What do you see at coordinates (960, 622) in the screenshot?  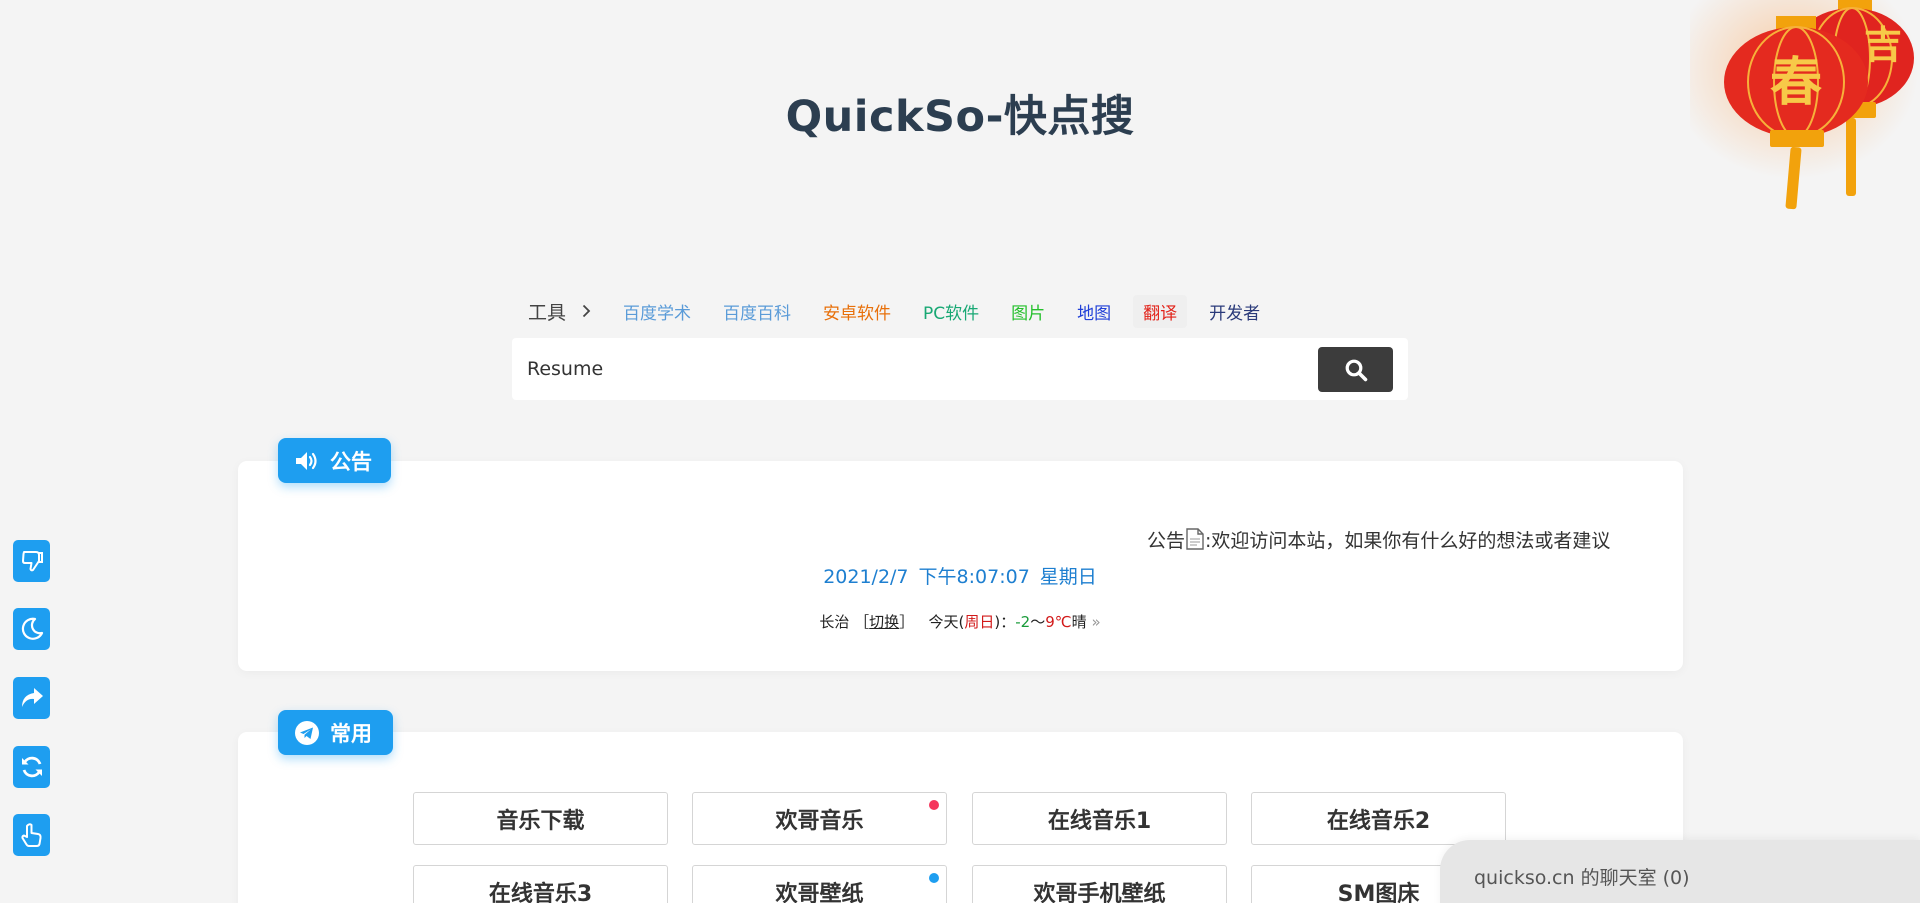 I see `weather-widget: 长治 ［切换］ 今天(周日)：-2～9℃晴 »` at bounding box center [960, 622].